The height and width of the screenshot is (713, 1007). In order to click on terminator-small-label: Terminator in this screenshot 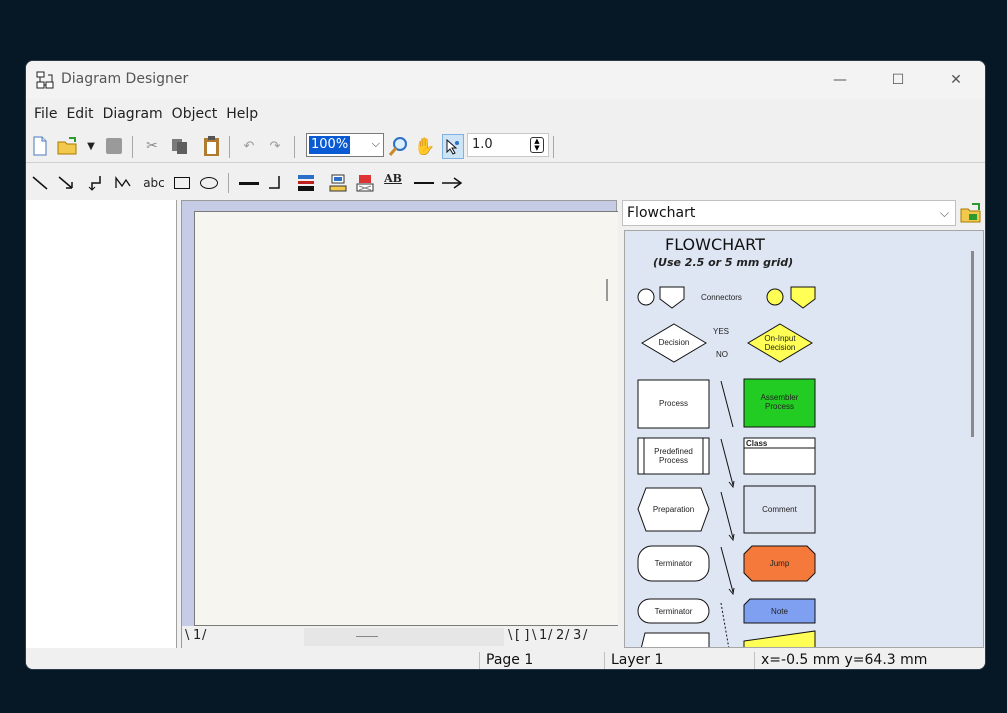, I will do `click(673, 611)`.